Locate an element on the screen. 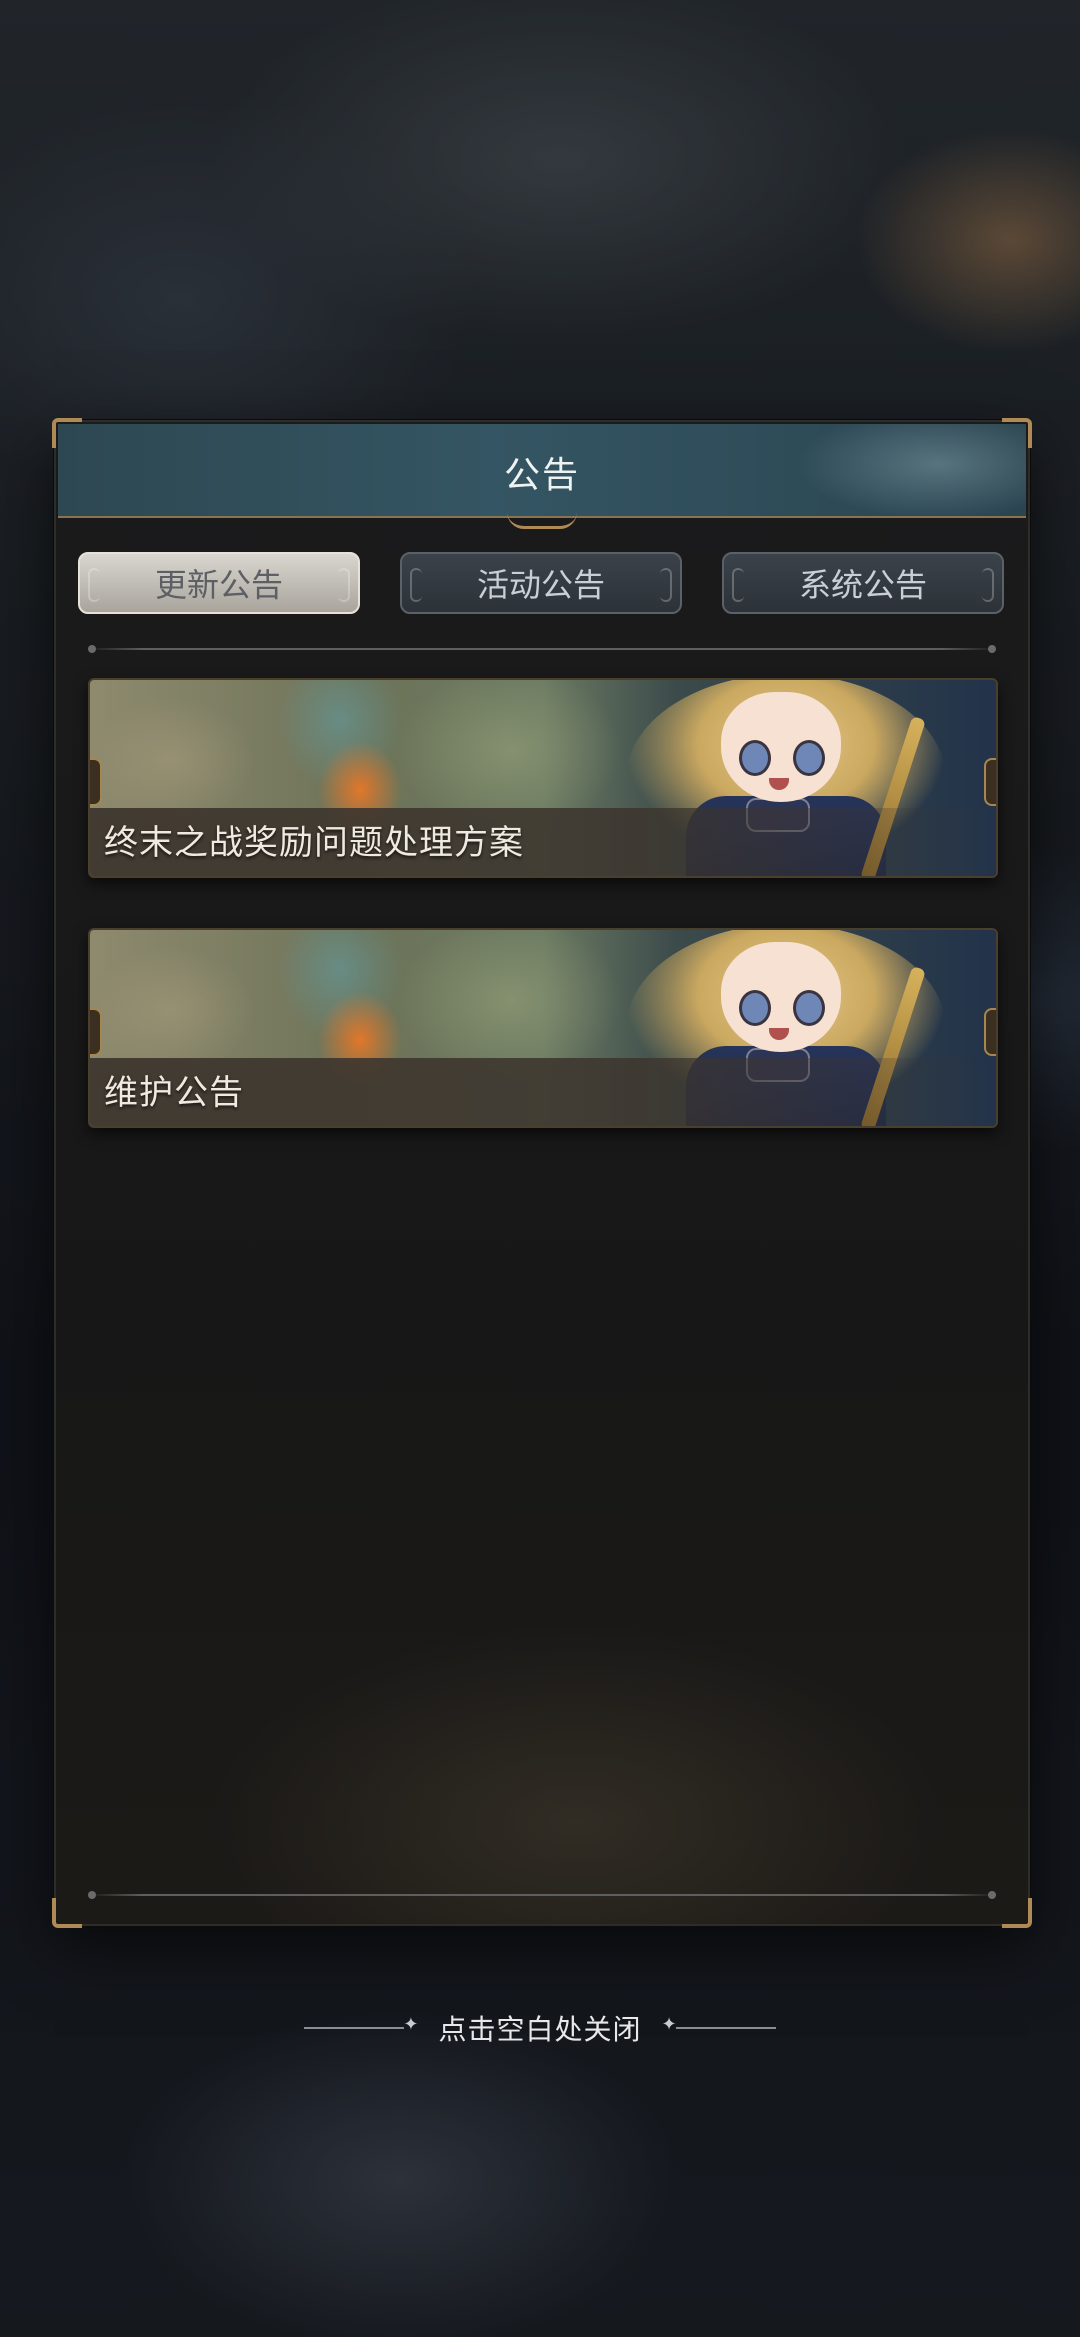 The image size is (1080, 2337). hint-ornament-left is located at coordinates (361, 2024).